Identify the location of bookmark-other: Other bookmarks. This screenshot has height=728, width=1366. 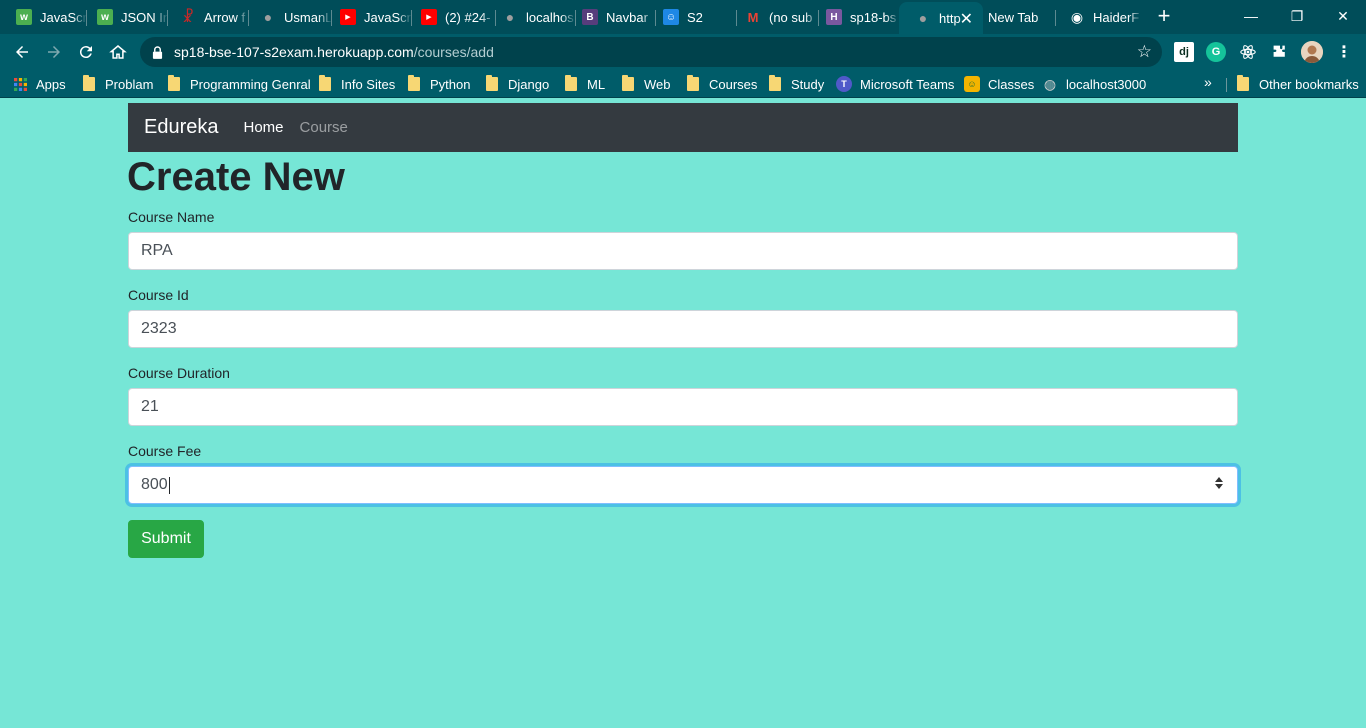
(1298, 84).